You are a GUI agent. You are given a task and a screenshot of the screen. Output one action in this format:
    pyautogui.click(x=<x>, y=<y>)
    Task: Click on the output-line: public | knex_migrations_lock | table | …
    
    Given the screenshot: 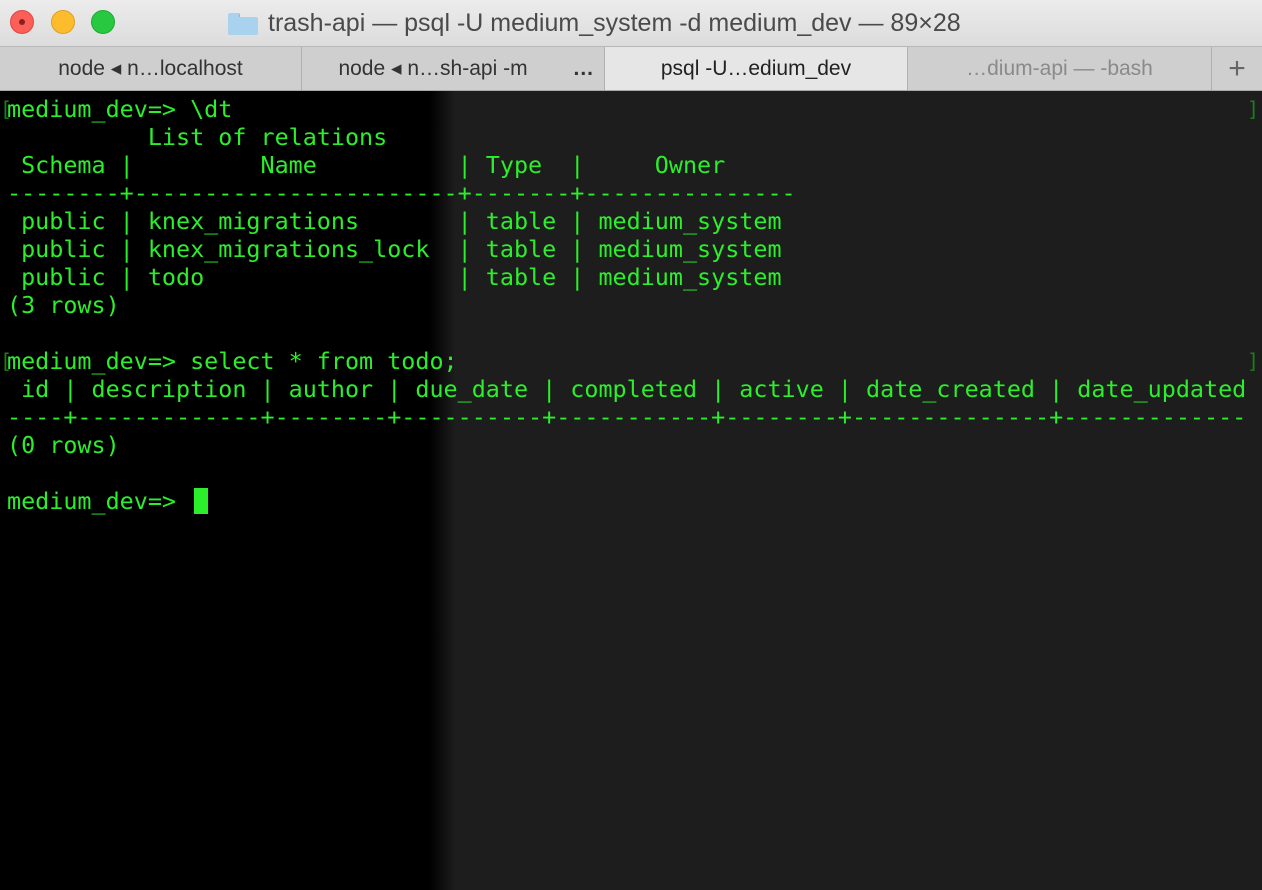 What is the action you would take?
    pyautogui.click(x=394, y=249)
    